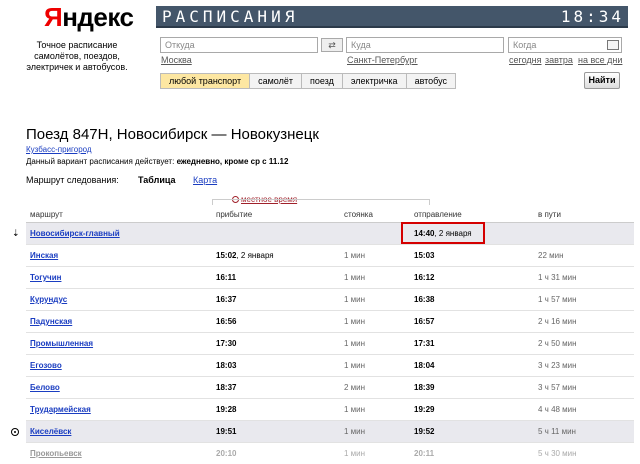 The width and height of the screenshot is (640, 464). Describe the element at coordinates (557, 387) in the screenshot. I see `travel-duration: 3 ч 57 мин` at that location.